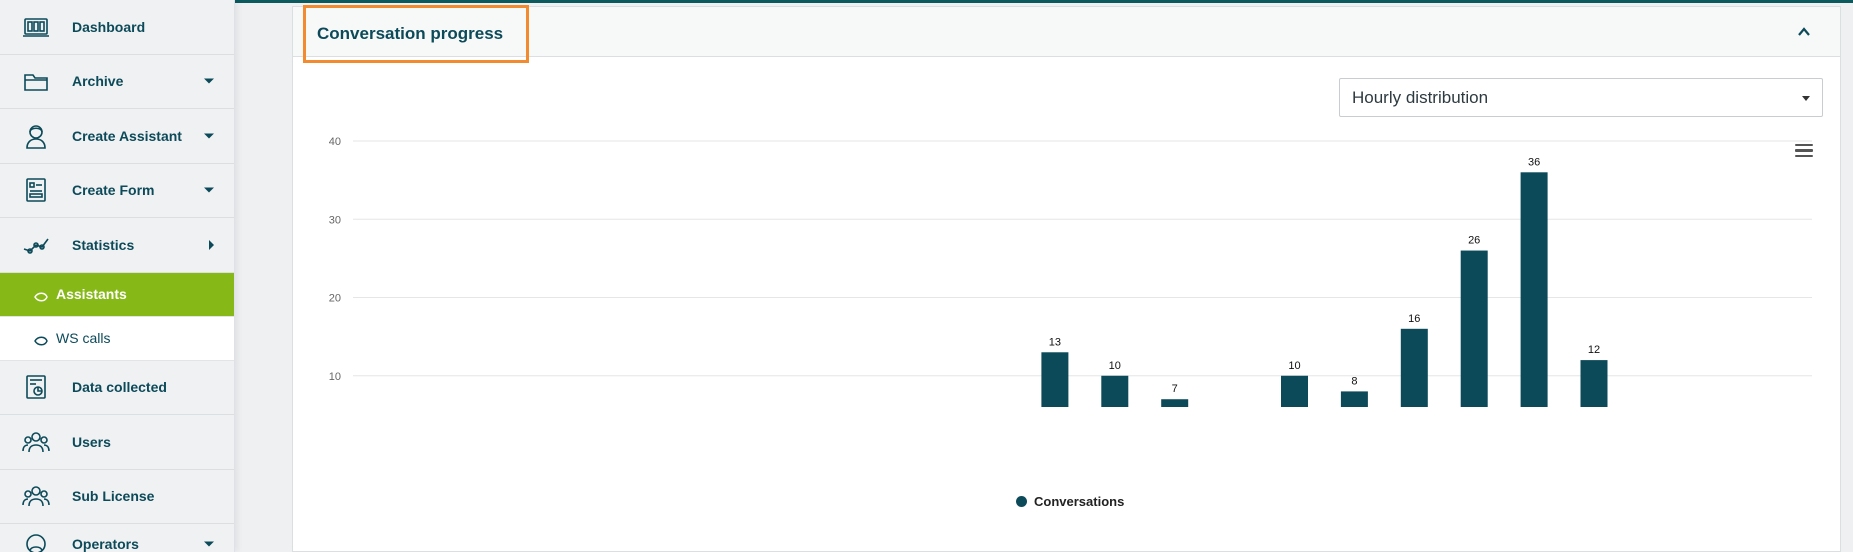 The image size is (1853, 552). What do you see at coordinates (36, 496) in the screenshot?
I see `sub-license-icon` at bounding box center [36, 496].